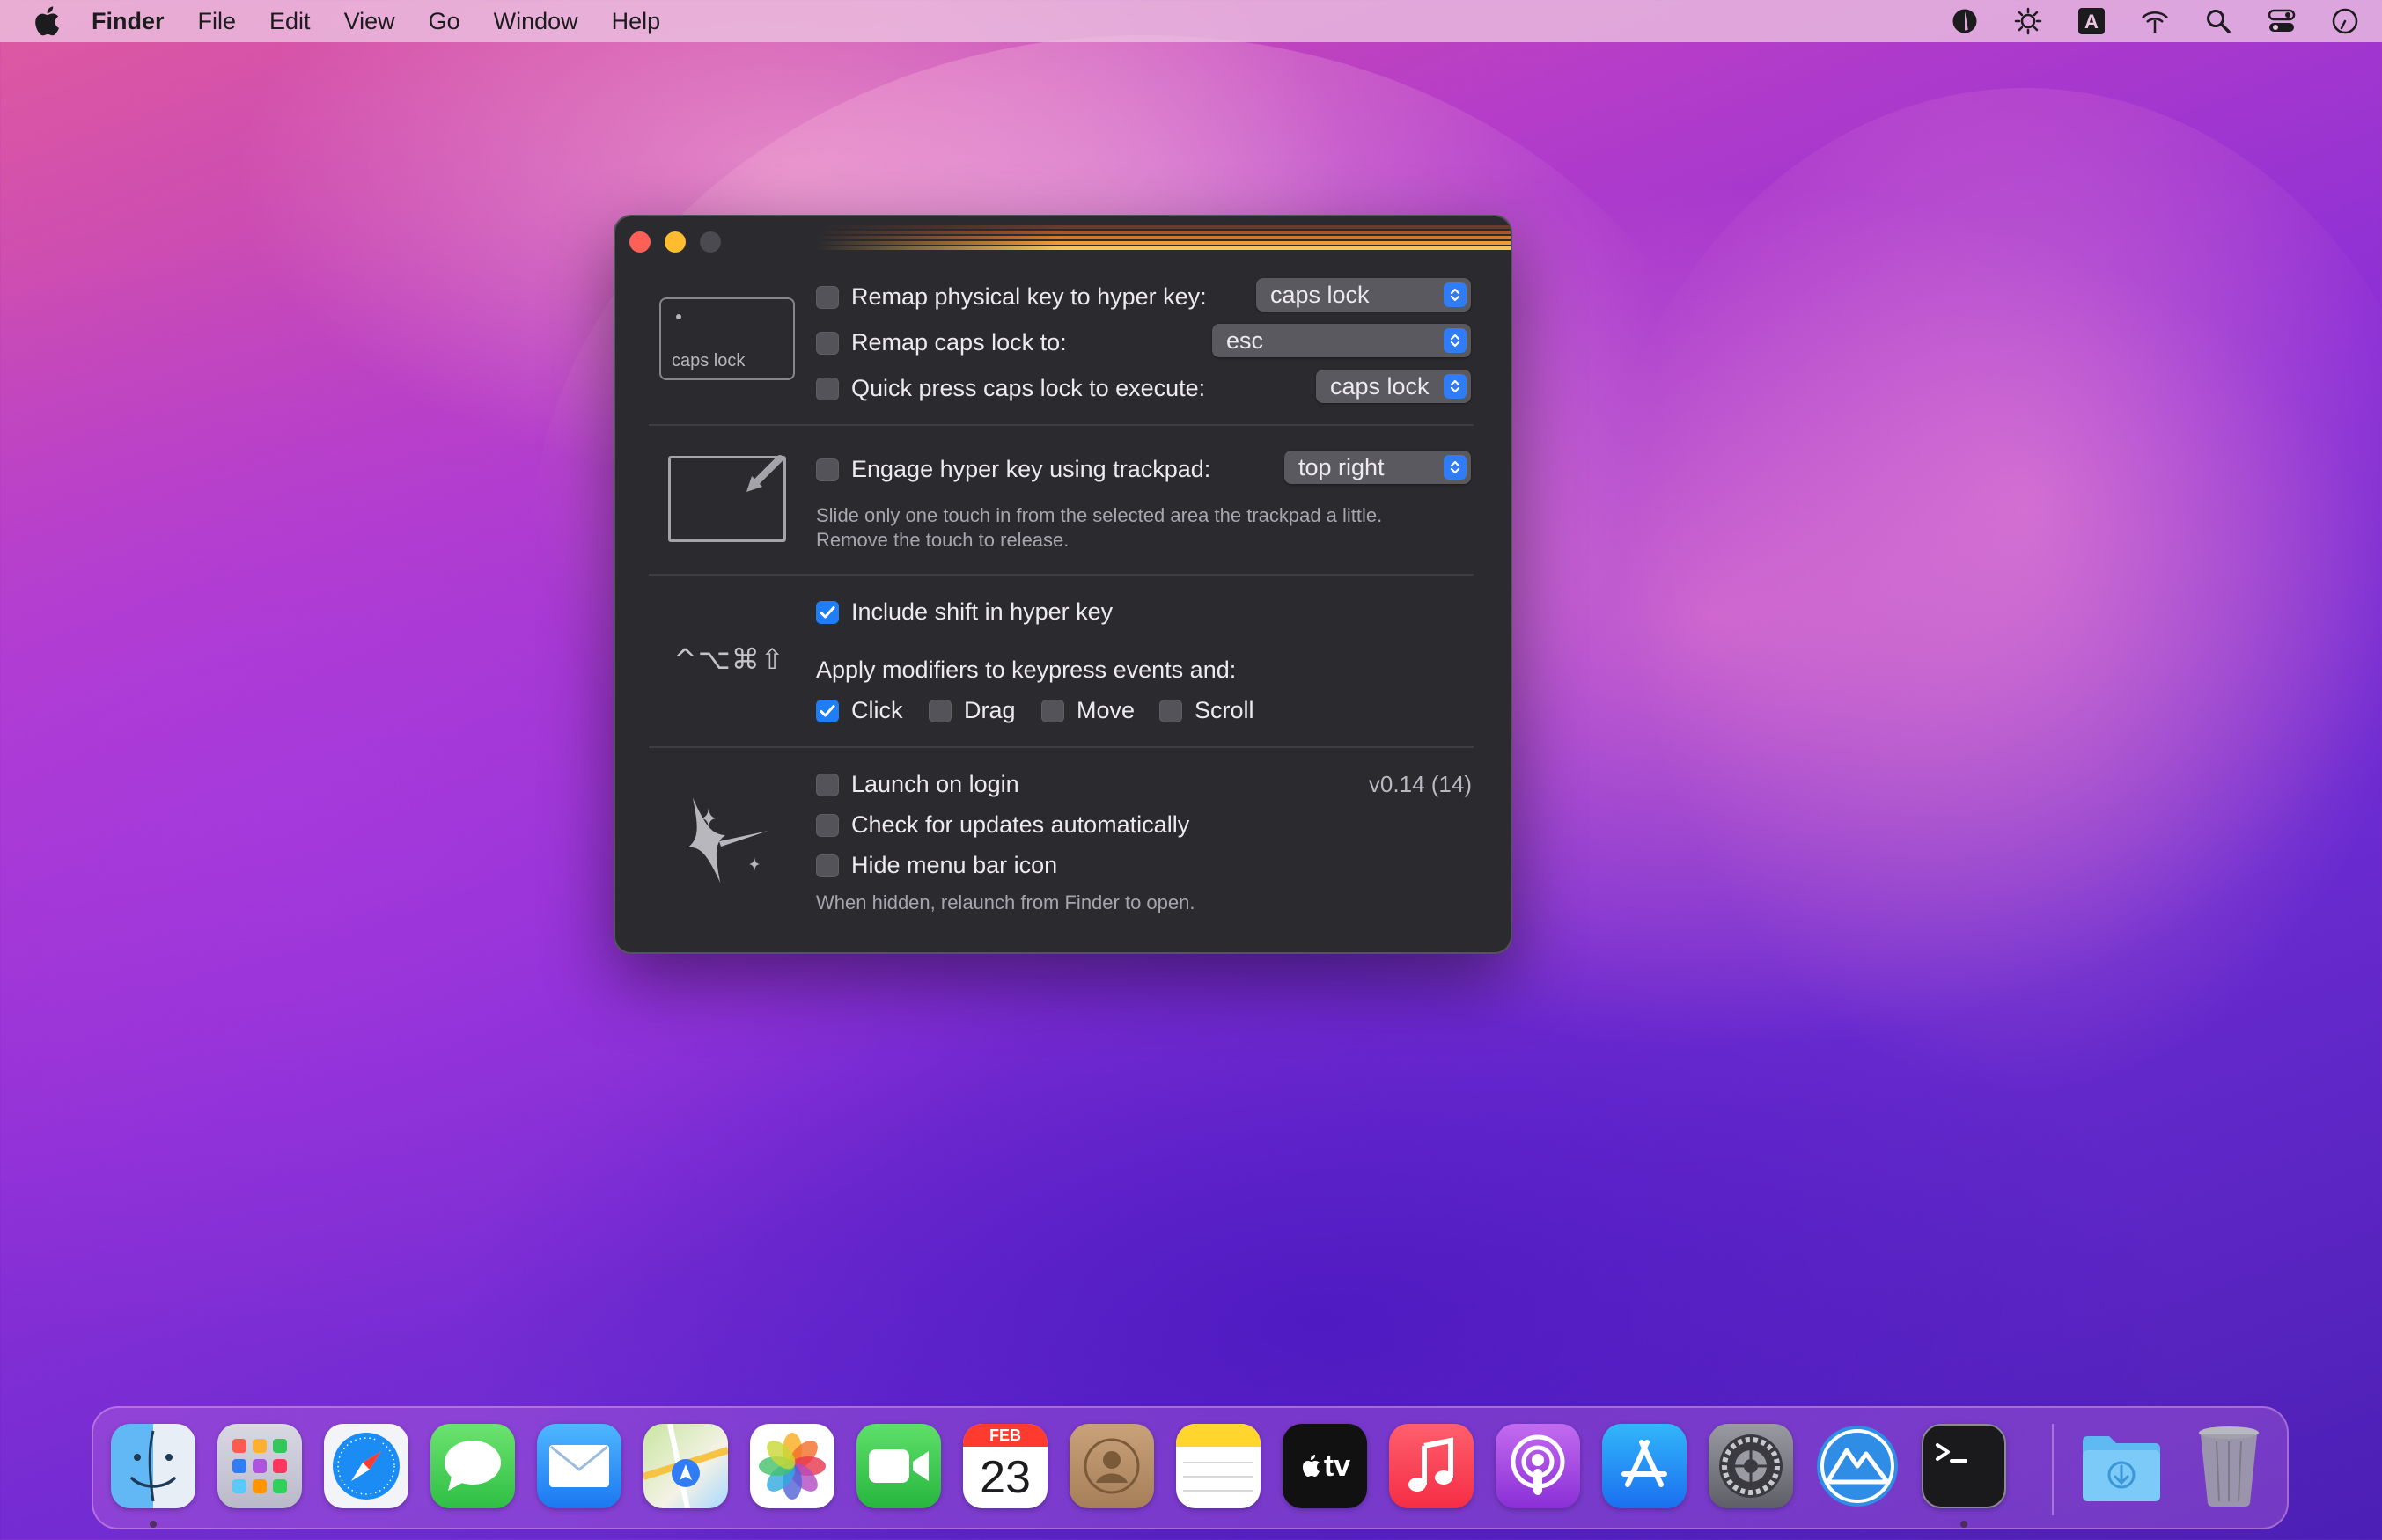  What do you see at coordinates (792, 1466) in the screenshot?
I see `dock-photos-icon` at bounding box center [792, 1466].